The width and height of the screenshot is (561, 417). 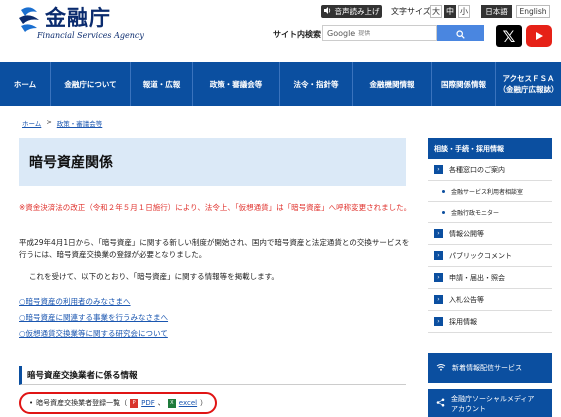 I want to click on sidebar-item-monitor: 金融行政モニター, so click(x=490, y=212).